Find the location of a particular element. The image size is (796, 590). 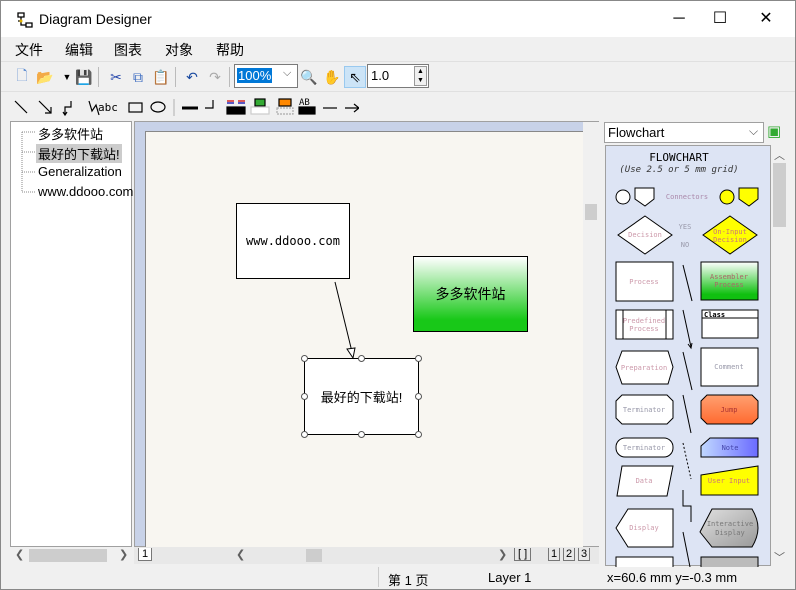

tree-horizontal-scrollbar: ❮ ❯ is located at coordinates (71, 555).